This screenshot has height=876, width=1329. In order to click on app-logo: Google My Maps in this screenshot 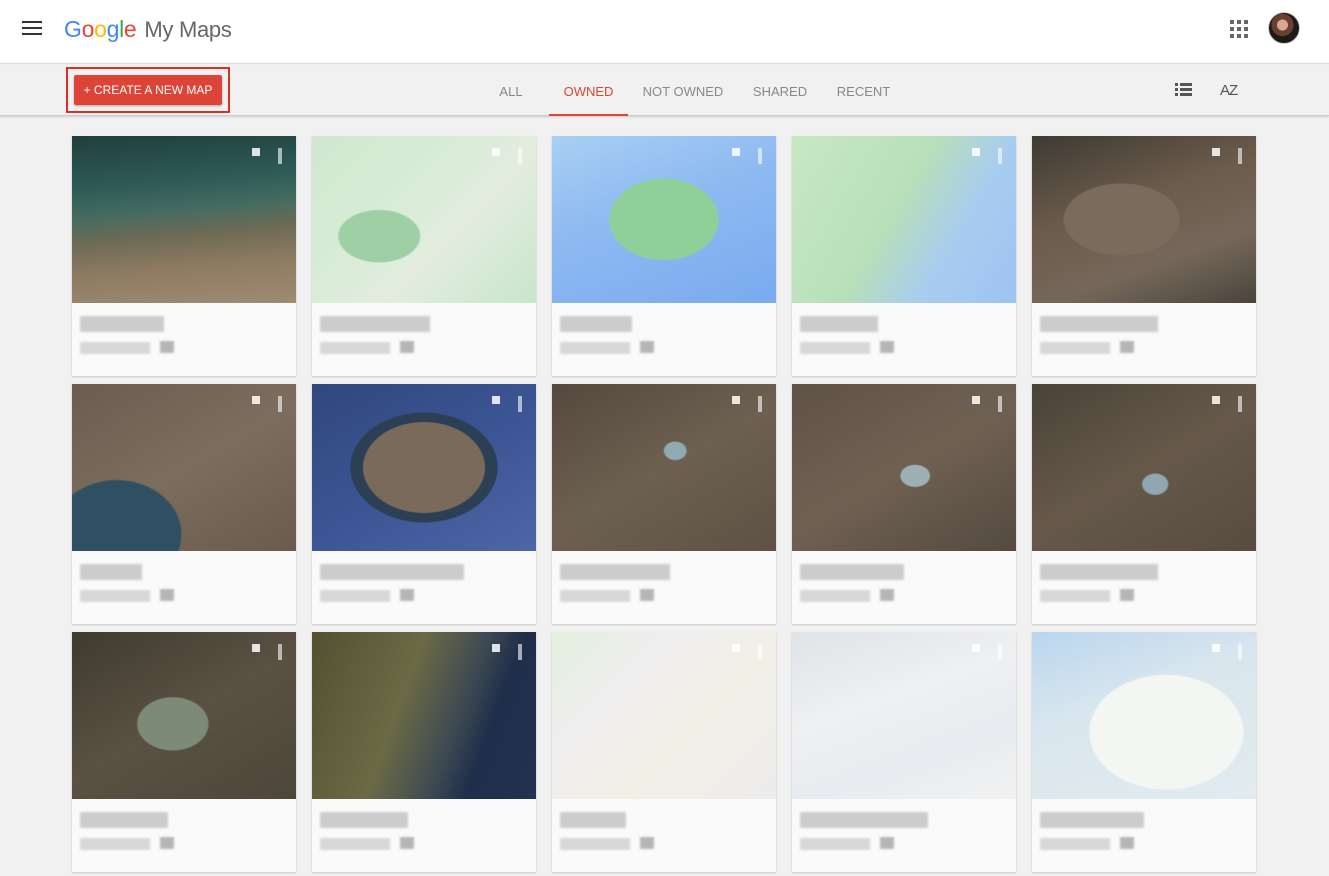, I will do `click(148, 29)`.